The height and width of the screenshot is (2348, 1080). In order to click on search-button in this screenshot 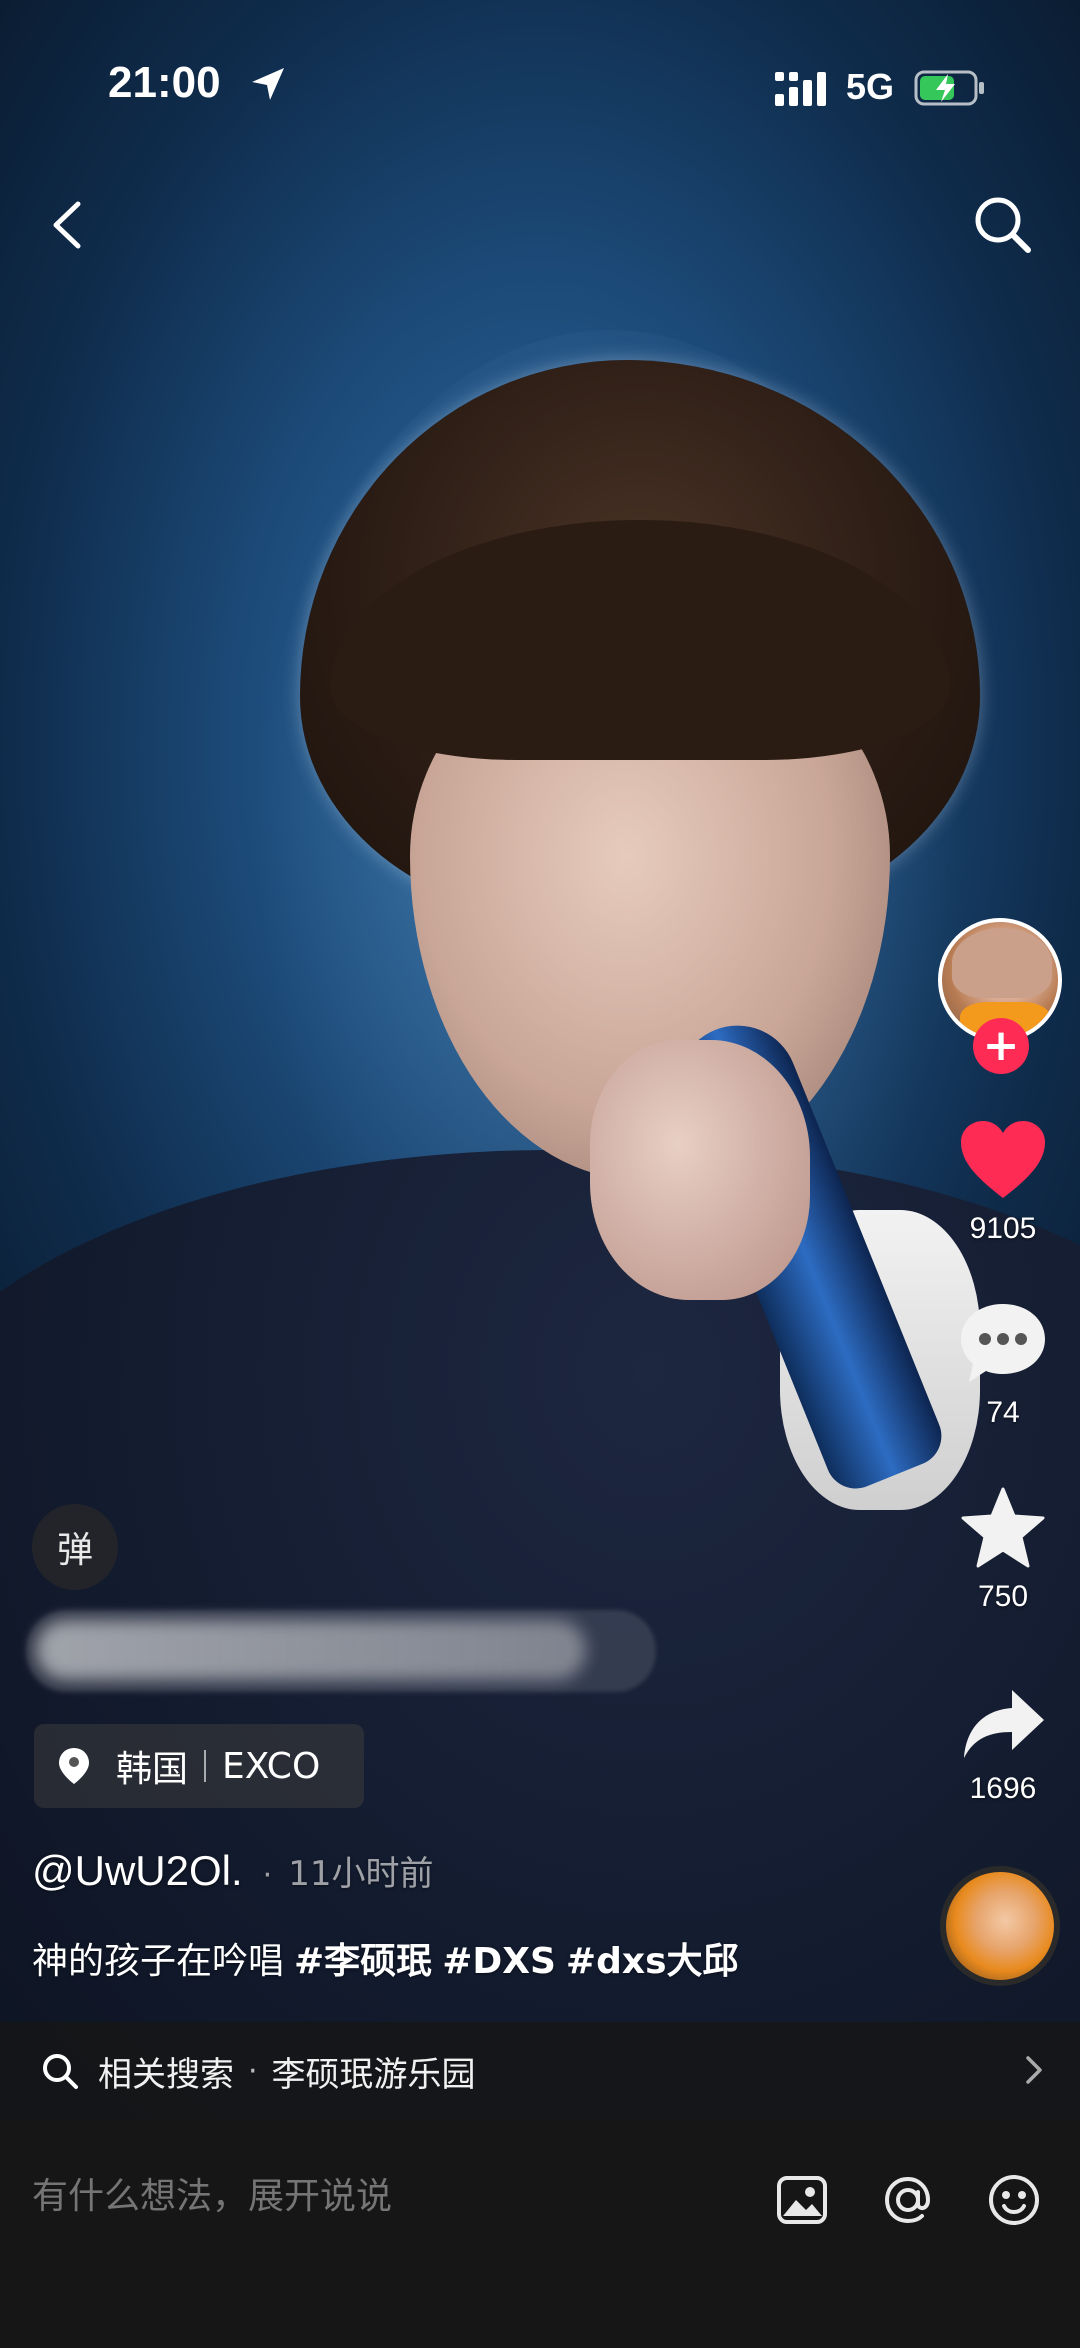, I will do `click(1003, 225)`.